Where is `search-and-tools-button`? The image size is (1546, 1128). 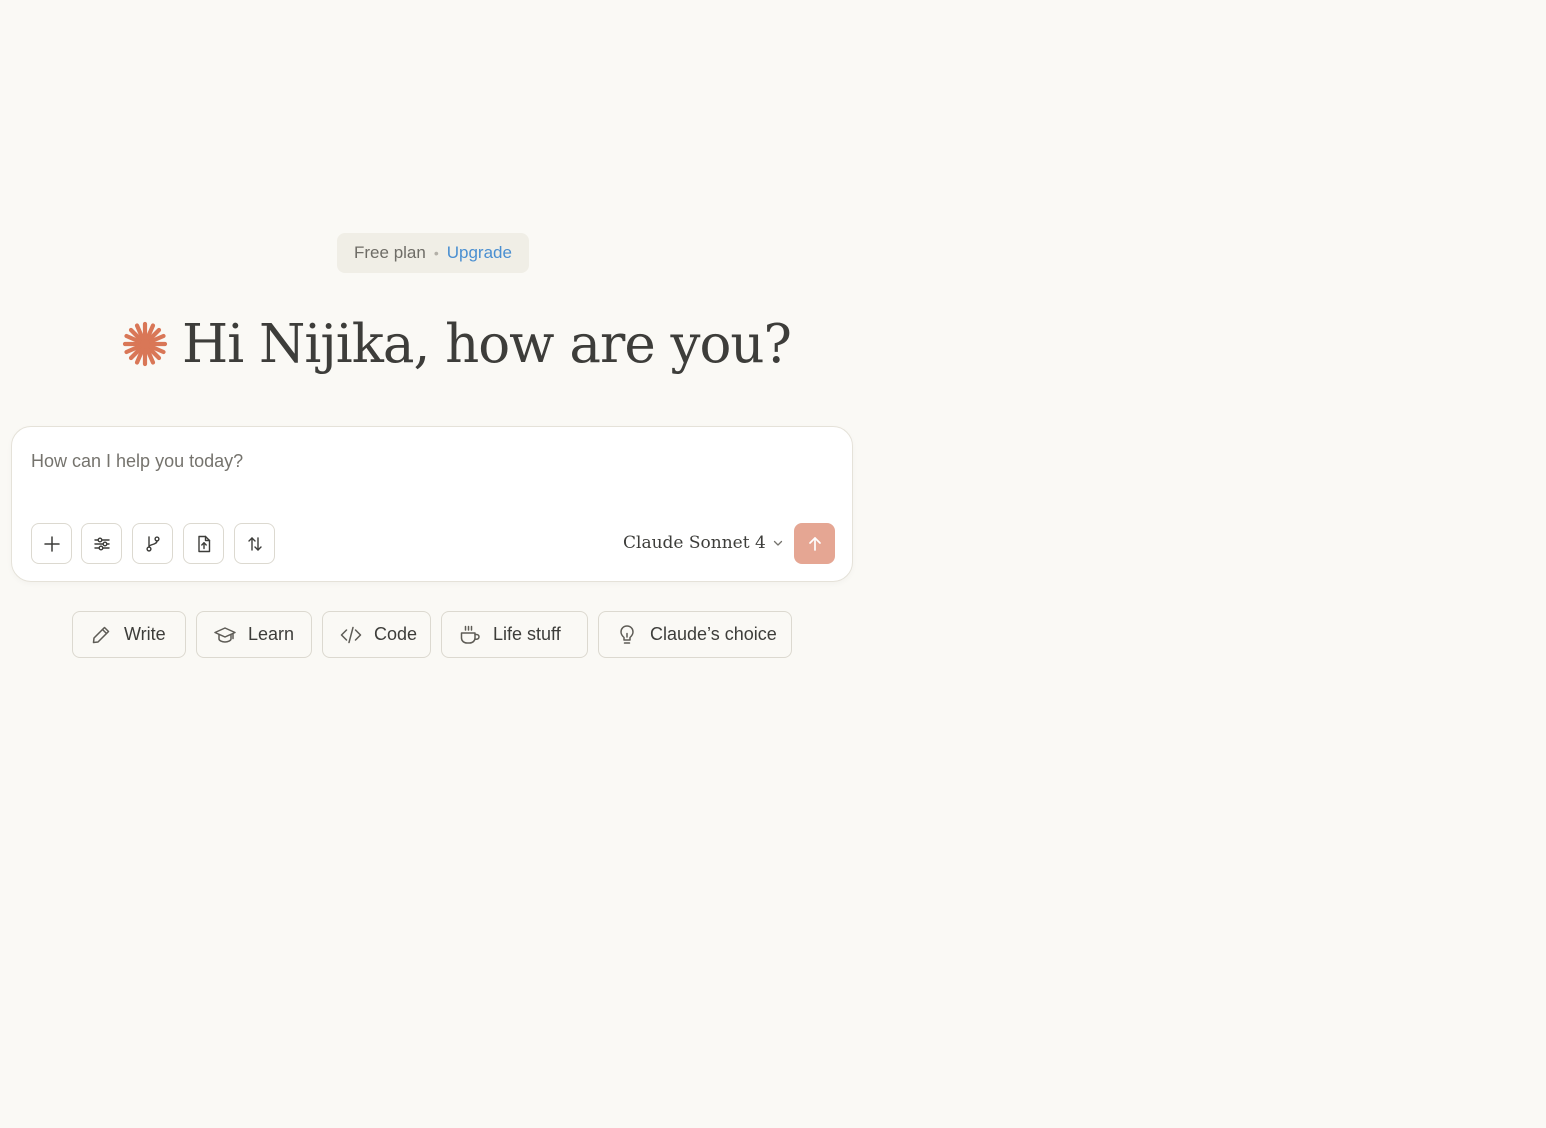
search-and-tools-button is located at coordinates (101, 543).